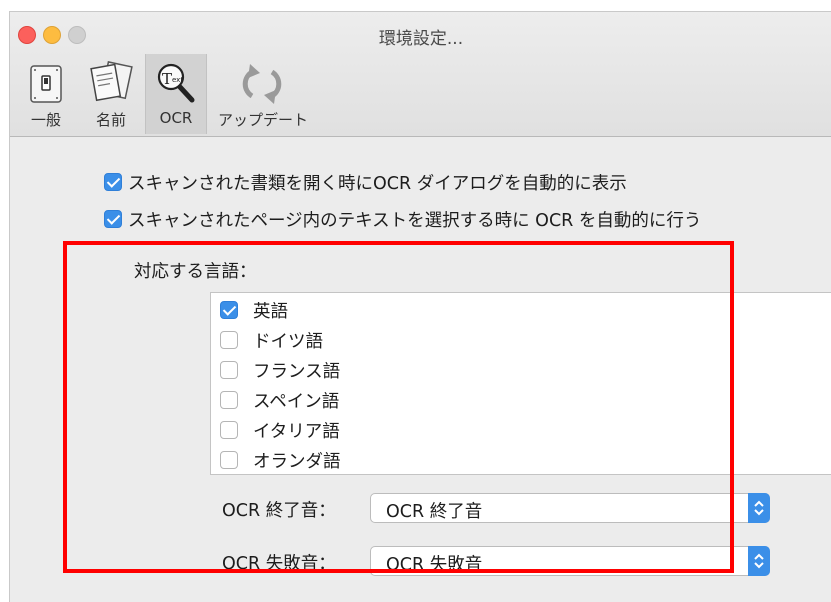 The width and height of the screenshot is (831, 602). What do you see at coordinates (279, 564) in the screenshot?
I see `fail-sound-label: OCR 失敗音：` at bounding box center [279, 564].